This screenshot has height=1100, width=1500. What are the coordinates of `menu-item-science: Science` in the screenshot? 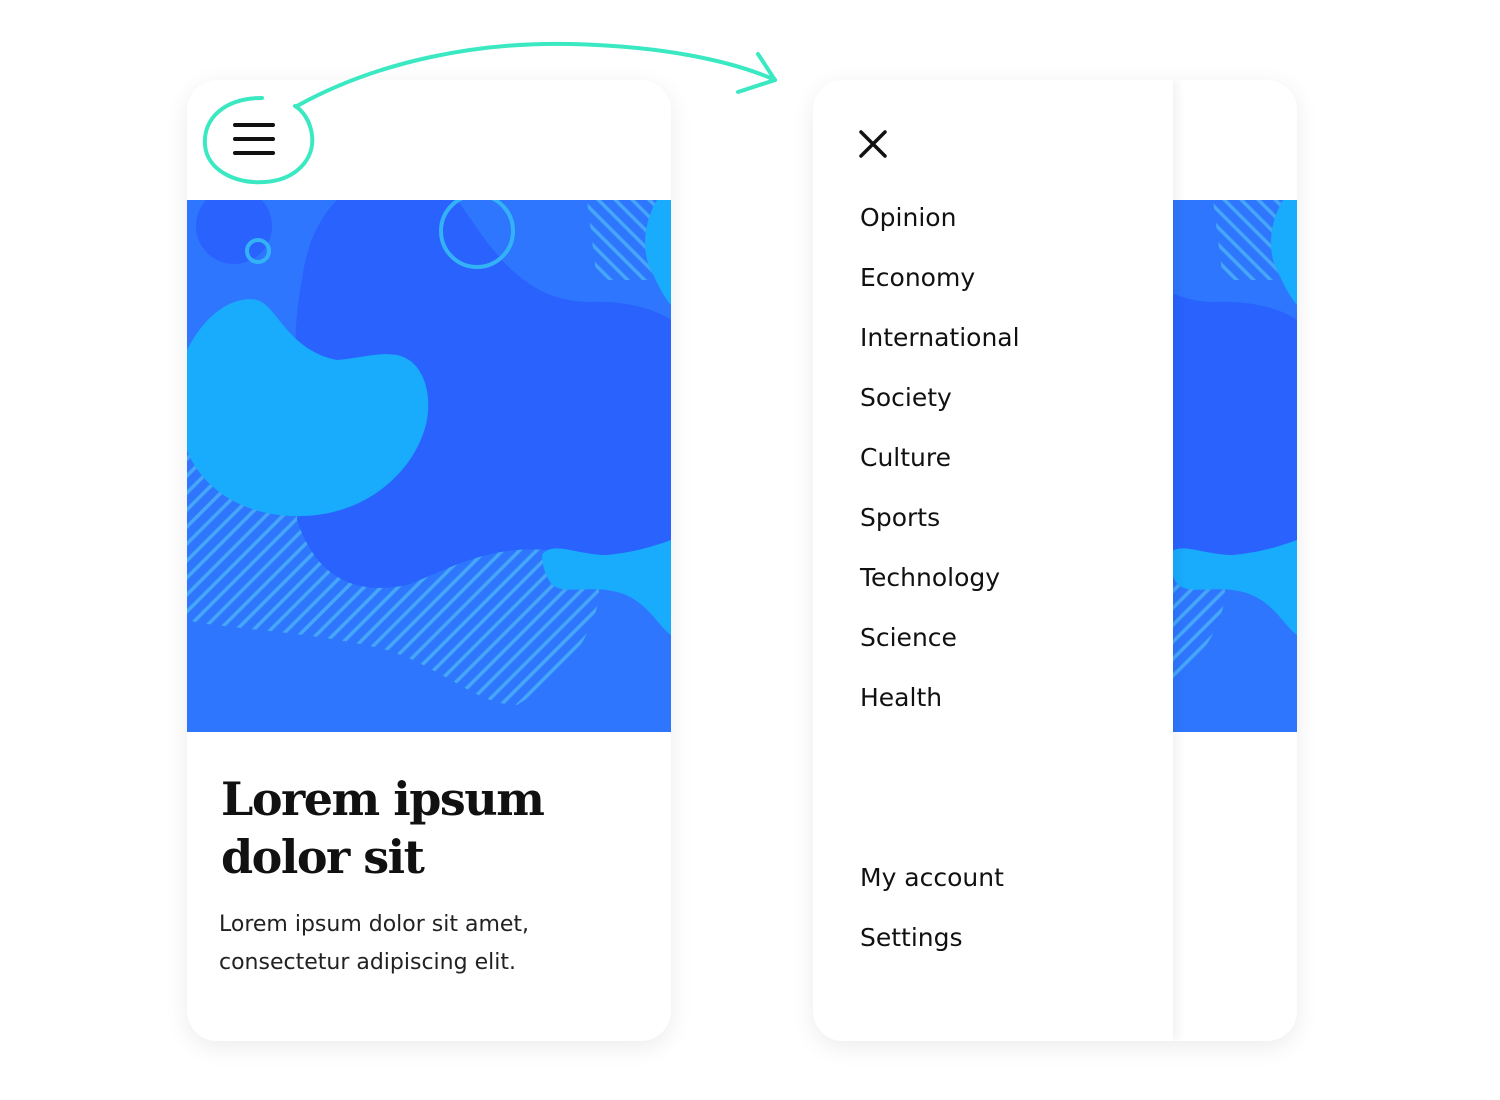 It's located at (940, 648).